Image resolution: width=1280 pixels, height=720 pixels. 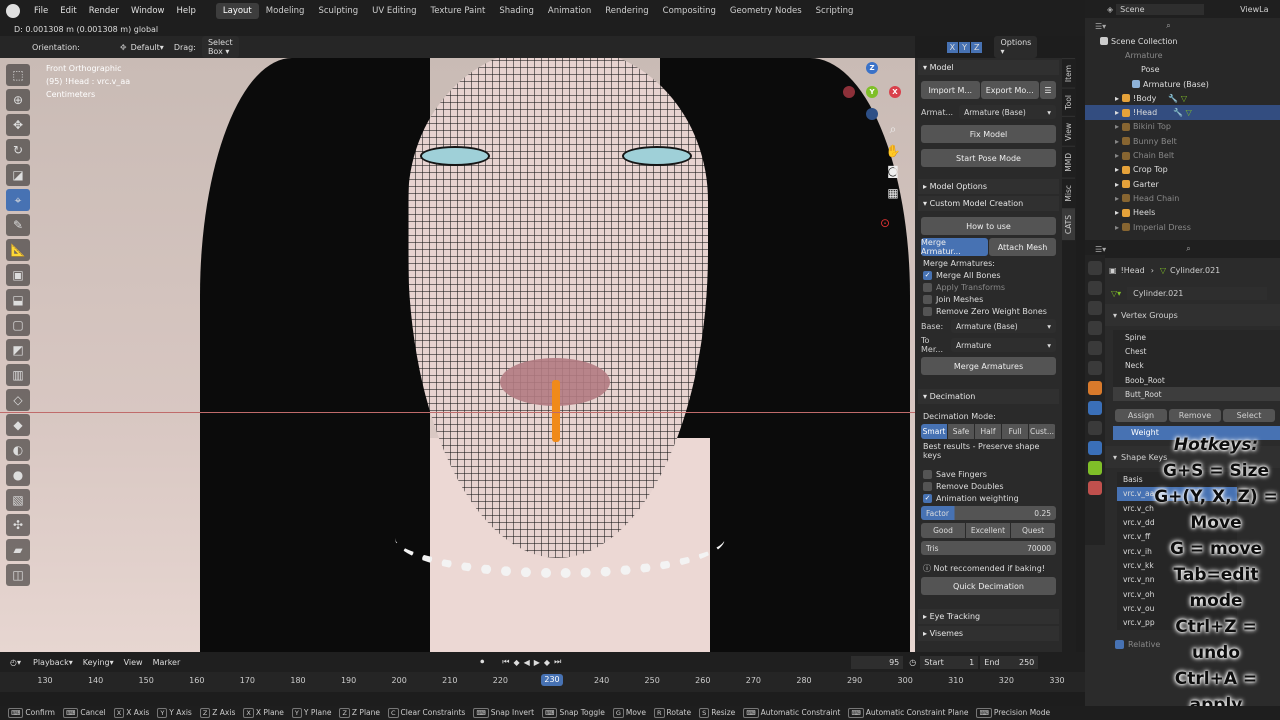 I want to click on hamburger-menu-icon: ☰, so click(x=1048, y=90).